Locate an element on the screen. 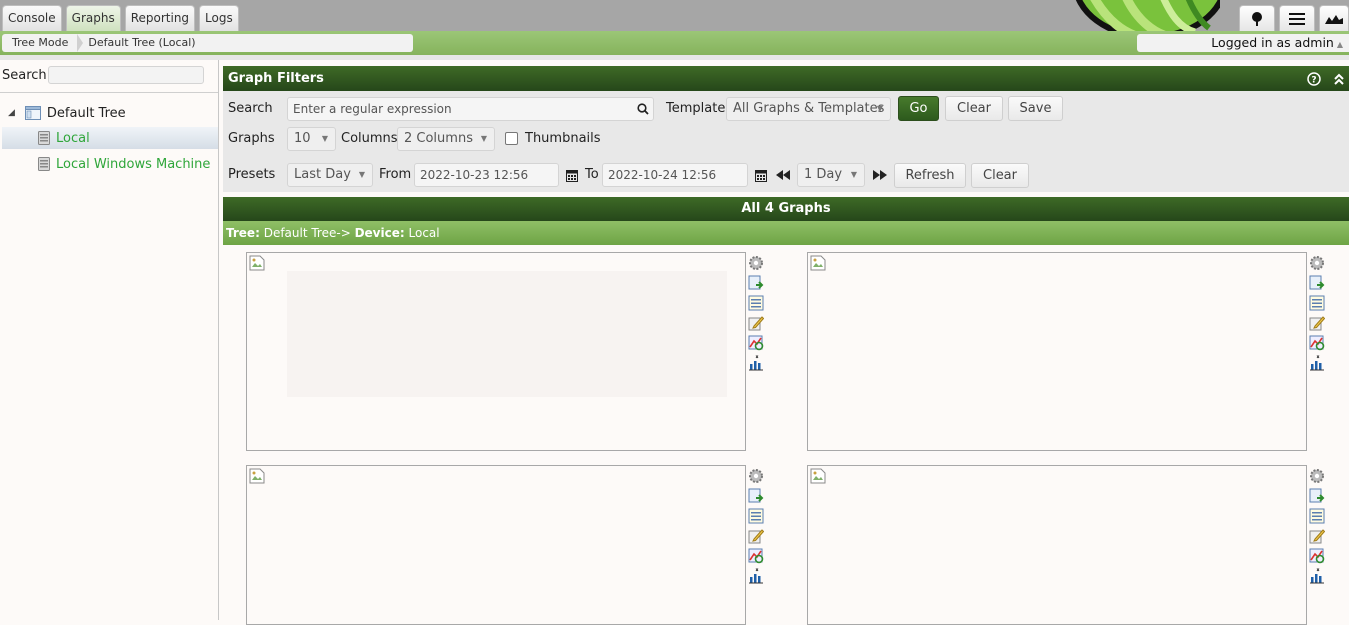 Image resolution: width=1349 pixels, height=625 pixels. tree-node-label: Local Windows Machine is located at coordinates (133, 164).